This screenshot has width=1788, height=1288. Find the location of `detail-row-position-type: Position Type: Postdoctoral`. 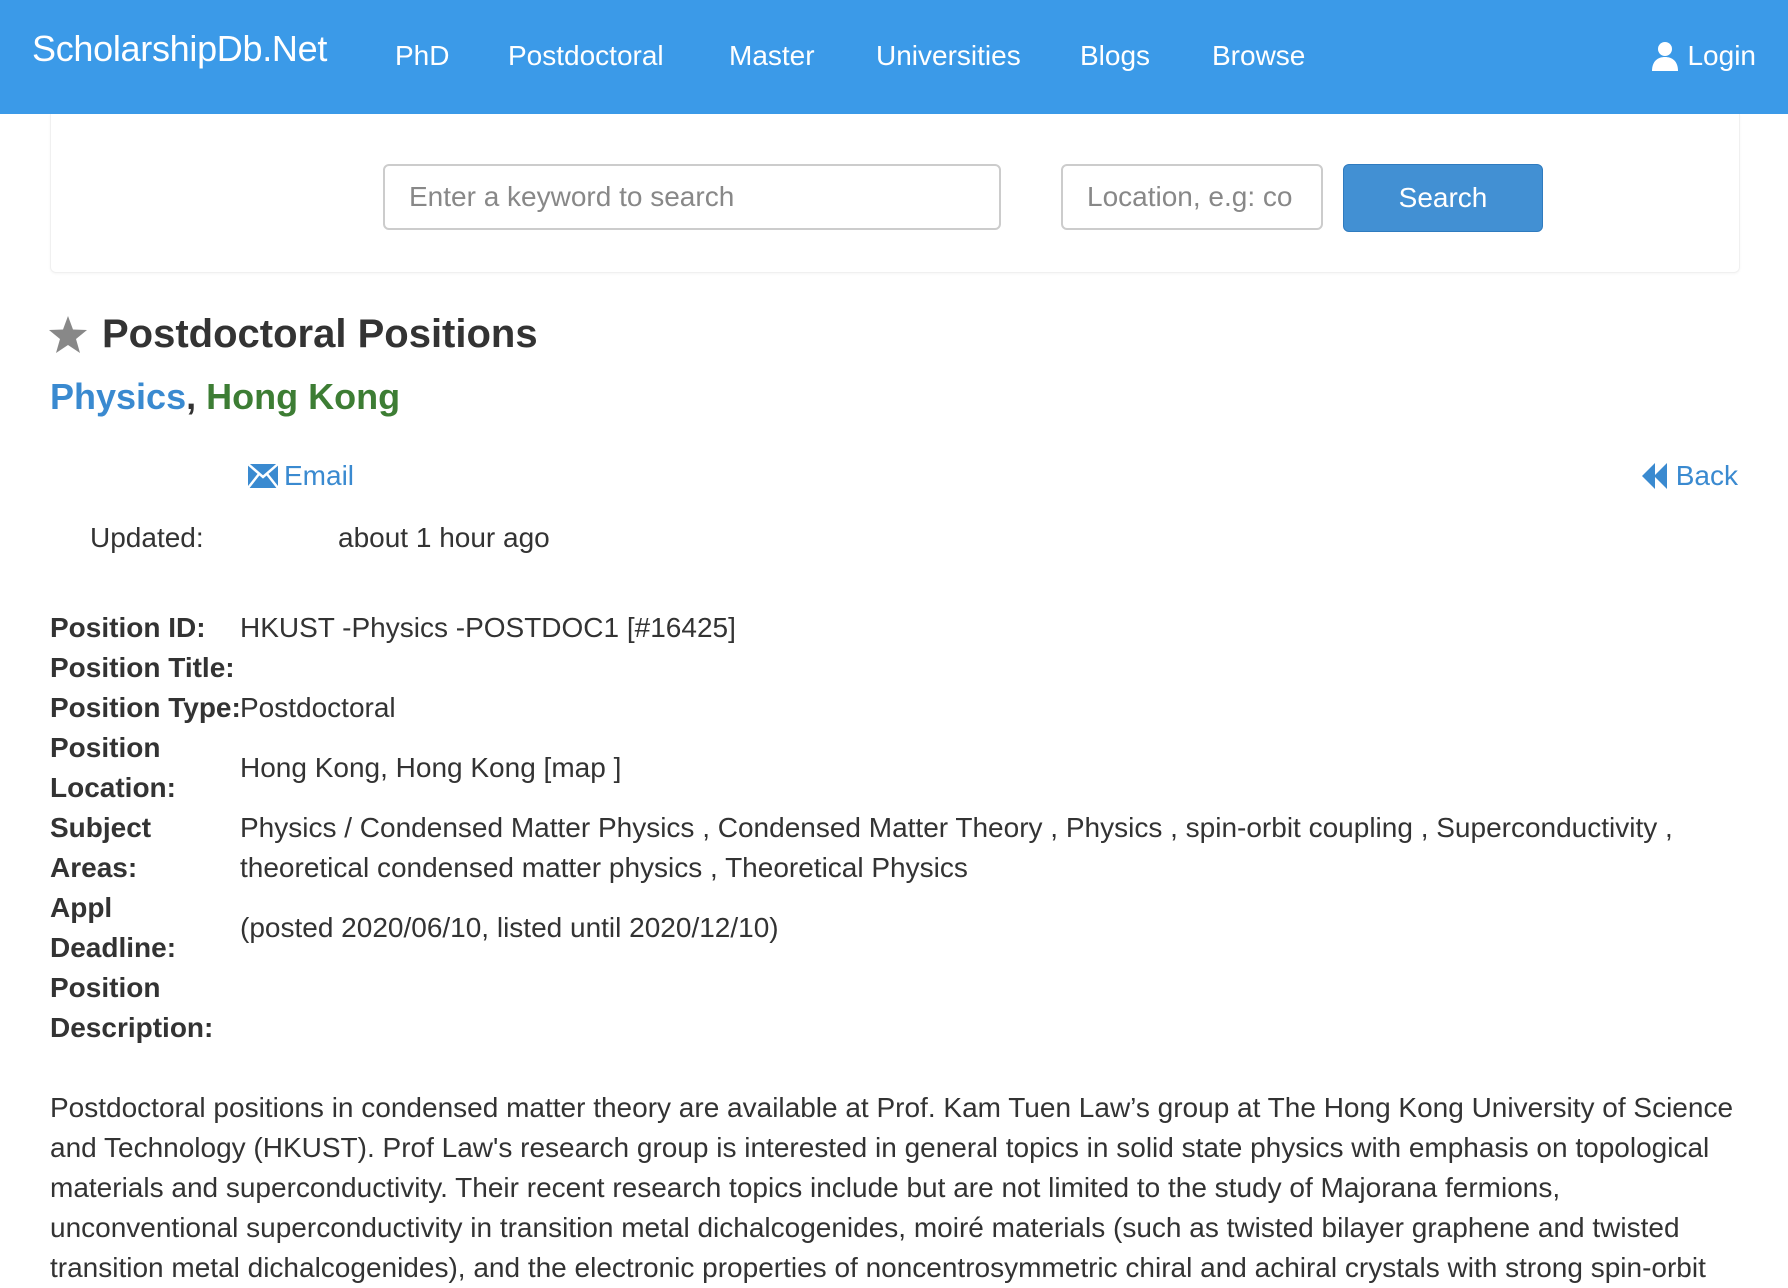

detail-row-position-type: Position Type: Postdoctoral is located at coordinates (895, 708).